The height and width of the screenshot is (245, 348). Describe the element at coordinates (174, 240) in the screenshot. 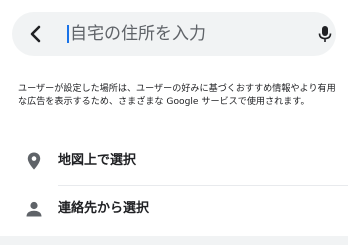

I see `bottom-separator` at that location.